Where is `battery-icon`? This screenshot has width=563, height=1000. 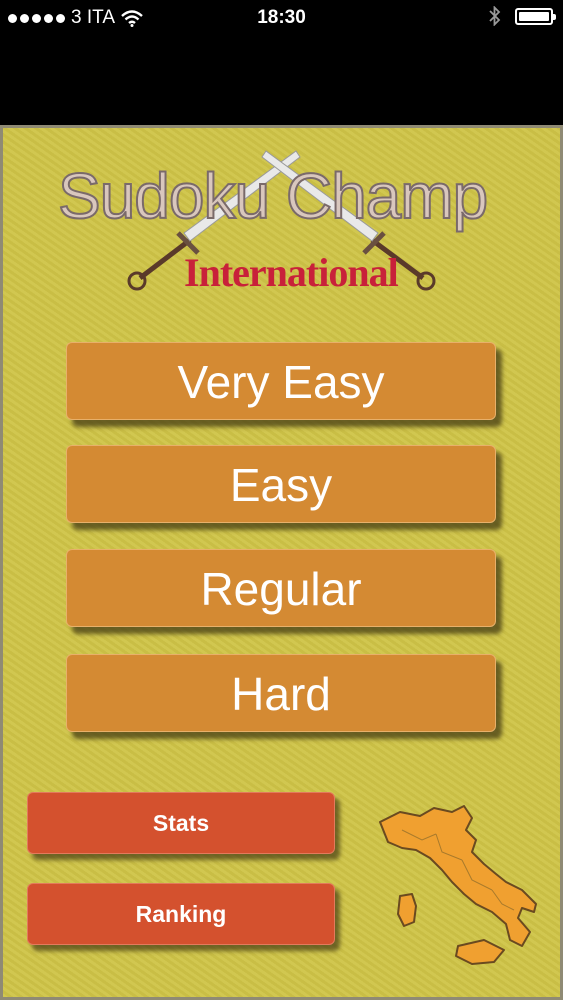
battery-icon is located at coordinates (535, 16).